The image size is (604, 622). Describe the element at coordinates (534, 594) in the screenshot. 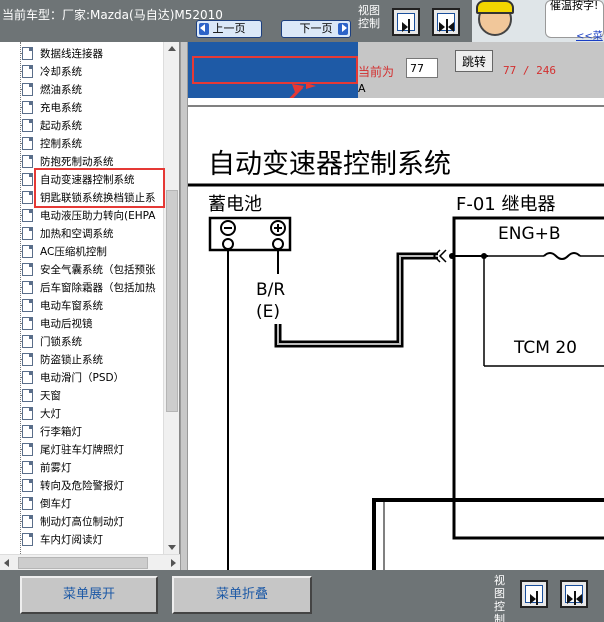

I see `view-right-button-bottom` at that location.